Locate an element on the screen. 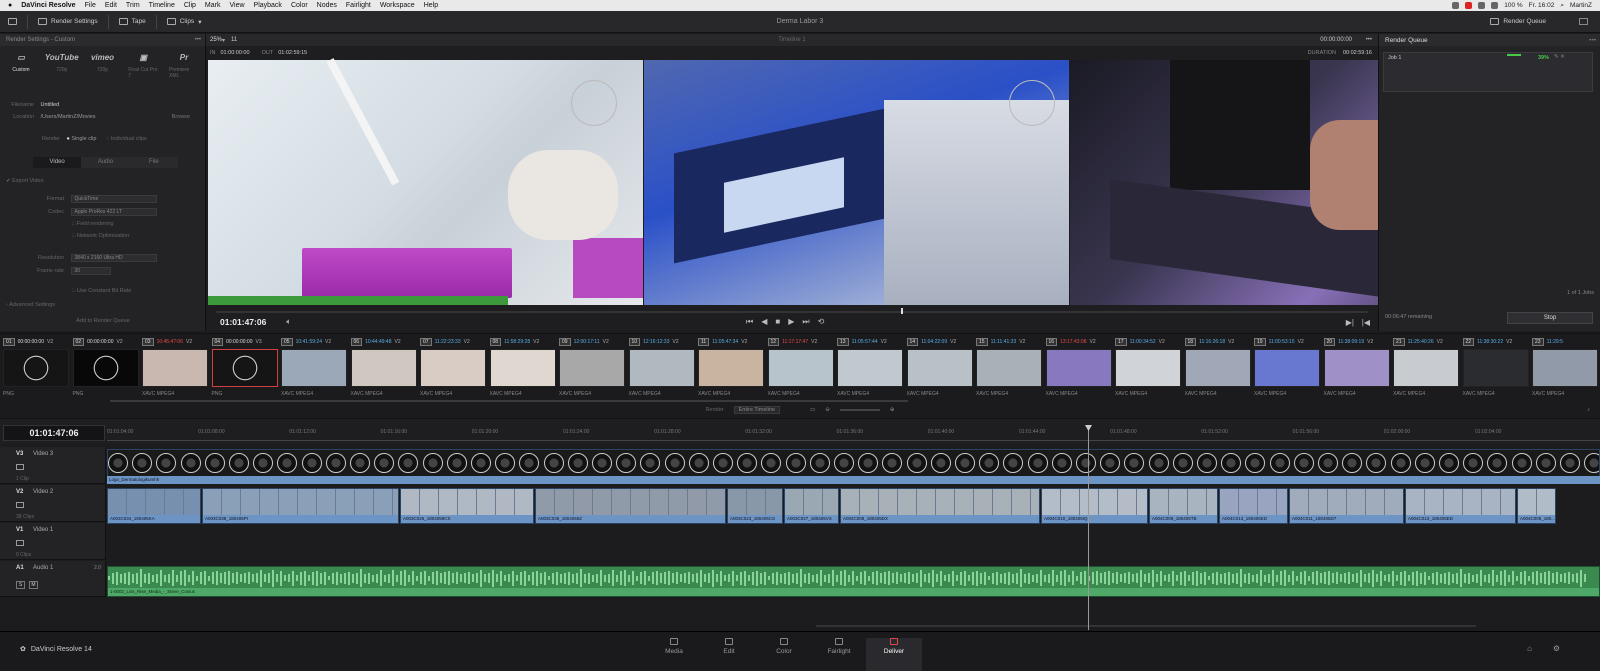 The height and width of the screenshot is (671, 1600). timeline-clip: A003C025_1804059CS is located at coordinates (467, 506).